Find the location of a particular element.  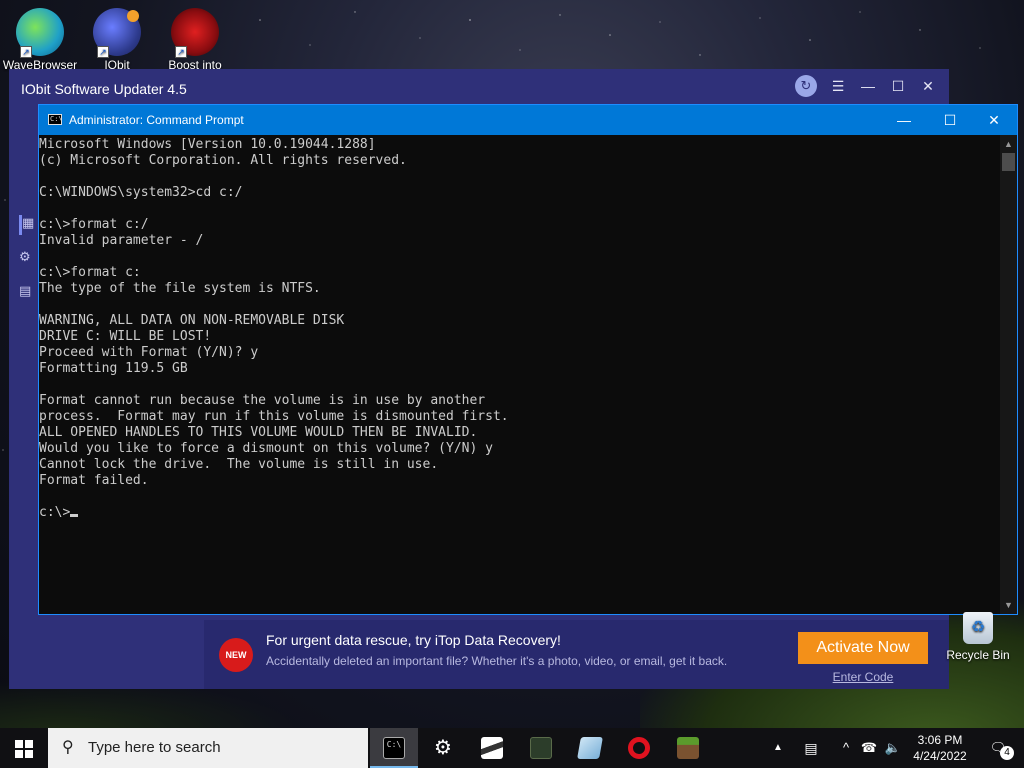

cmd-line: Formatting 119.5 GB is located at coordinates (113, 368).